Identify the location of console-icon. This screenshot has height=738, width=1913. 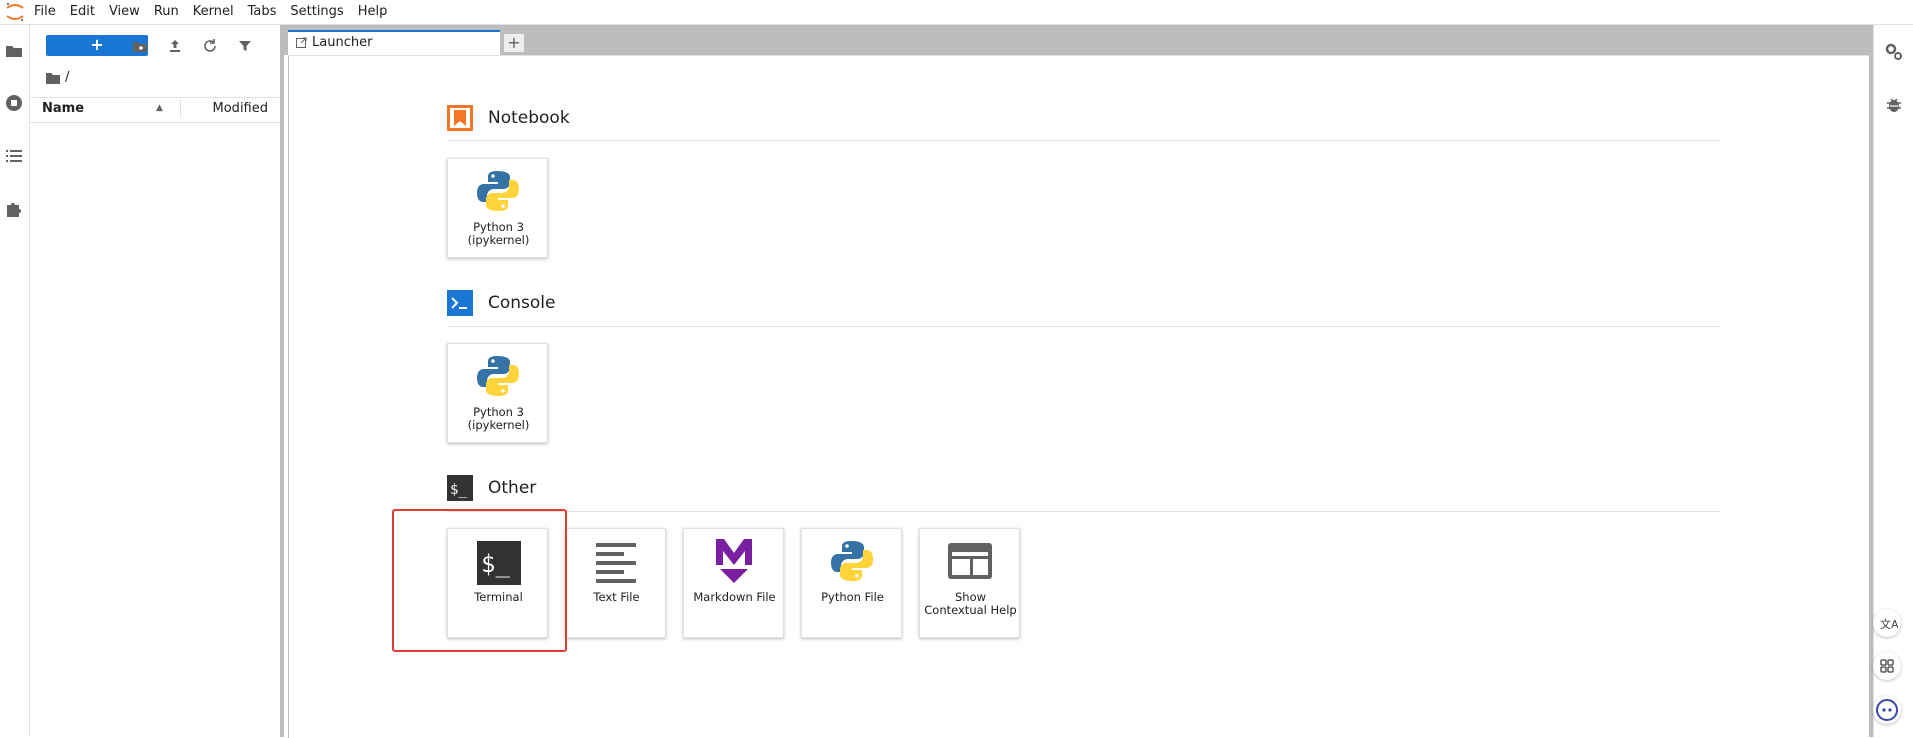
(460, 303).